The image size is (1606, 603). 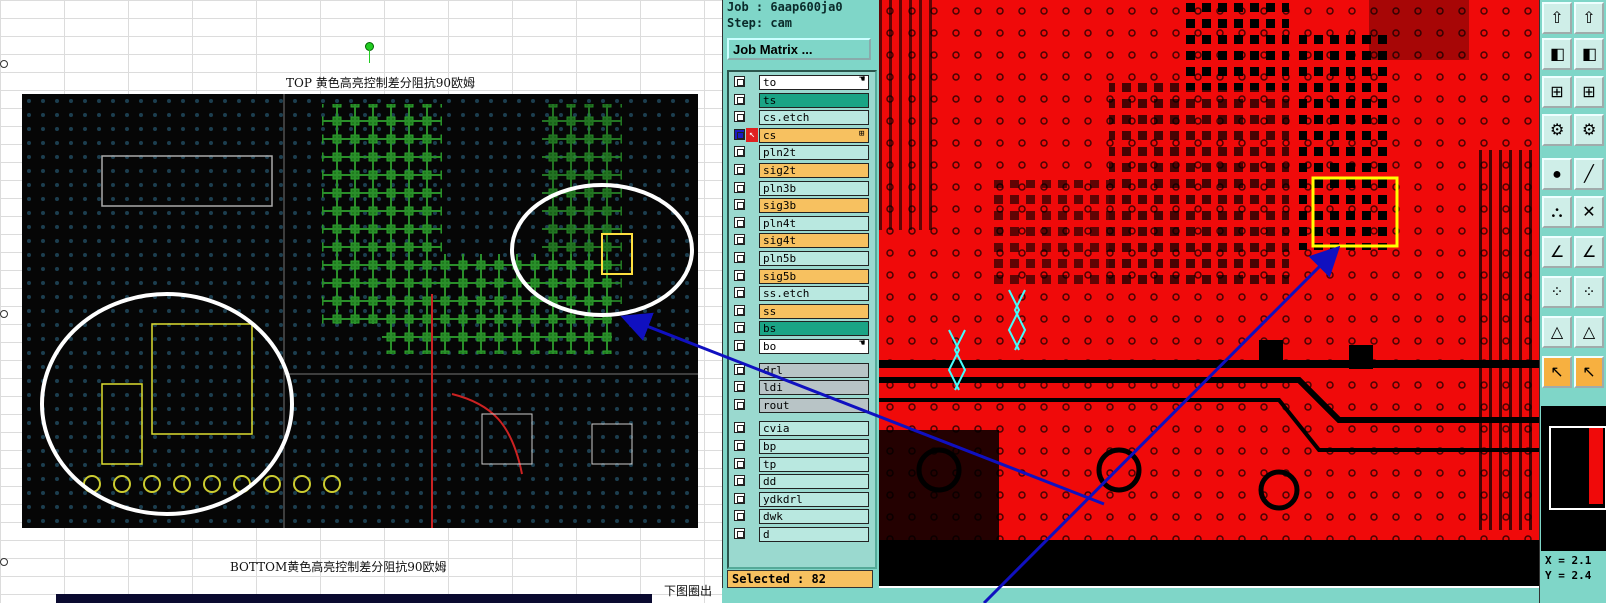 I want to click on layer-row-sig5b: sig5b, so click(x=801, y=276).